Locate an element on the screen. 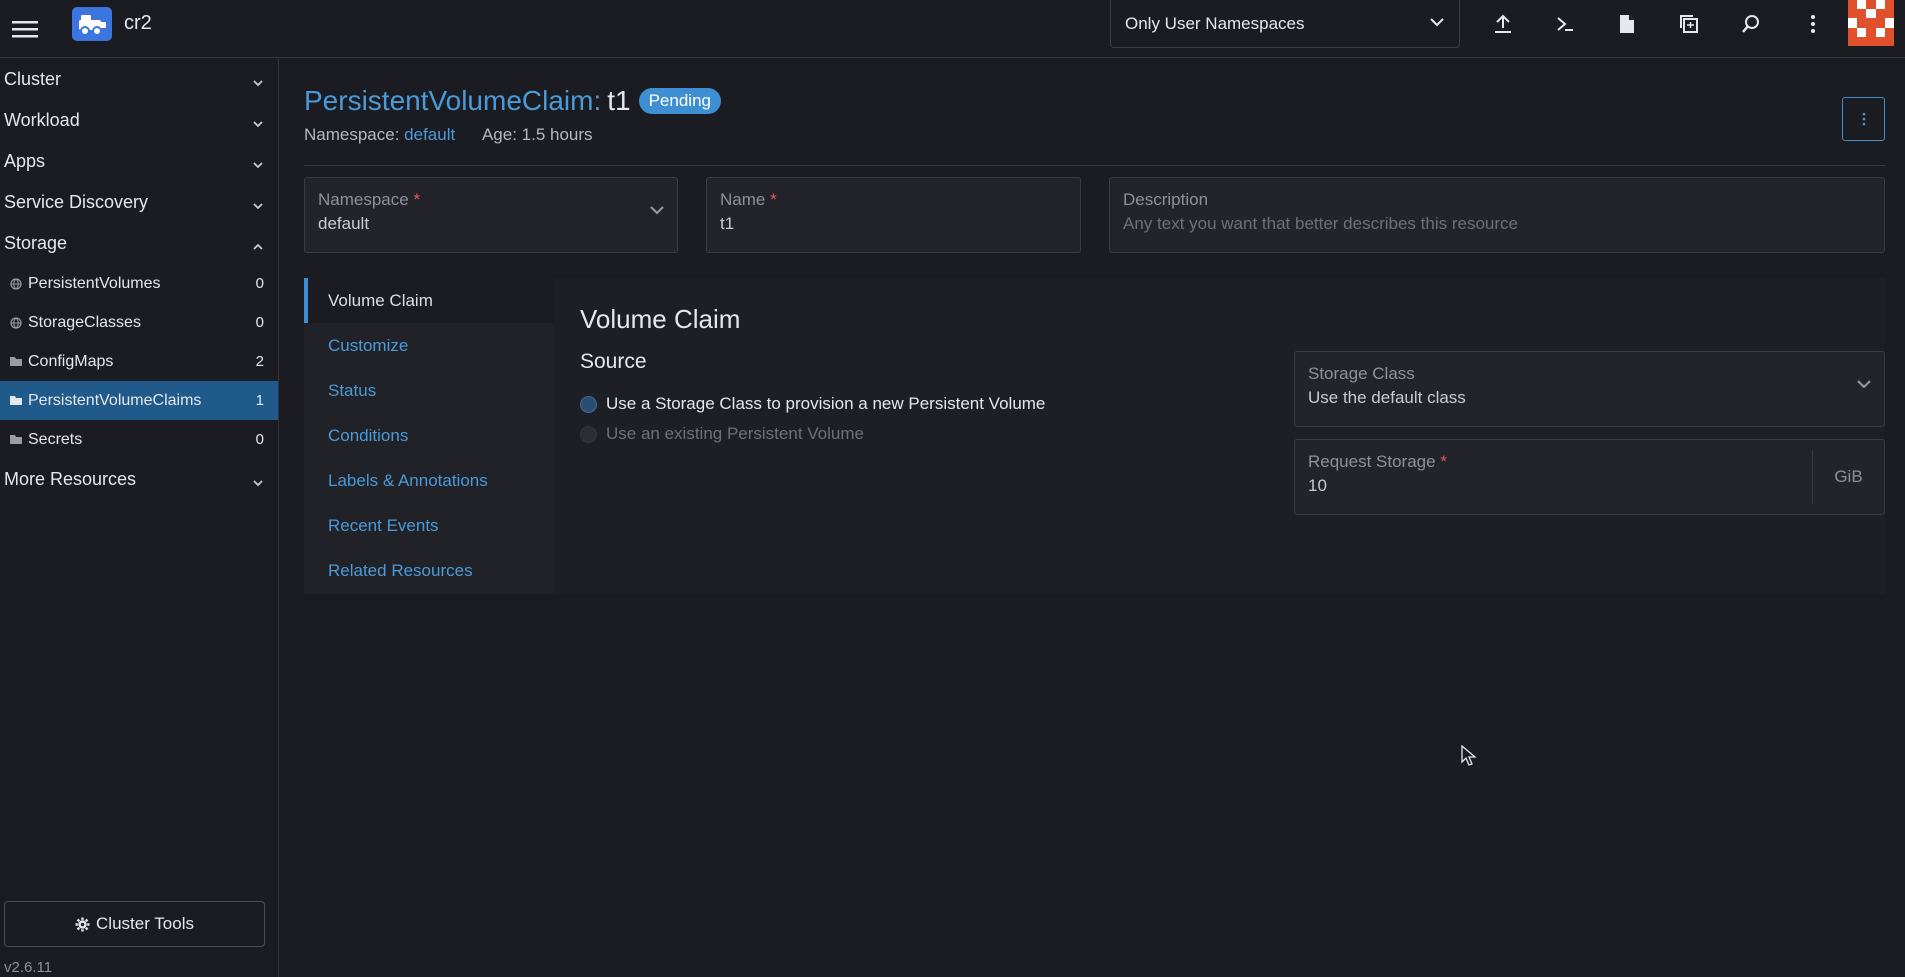 Image resolution: width=1905 pixels, height=977 pixels. cluster-tools-button: Cluster Tools is located at coordinates (134, 924).